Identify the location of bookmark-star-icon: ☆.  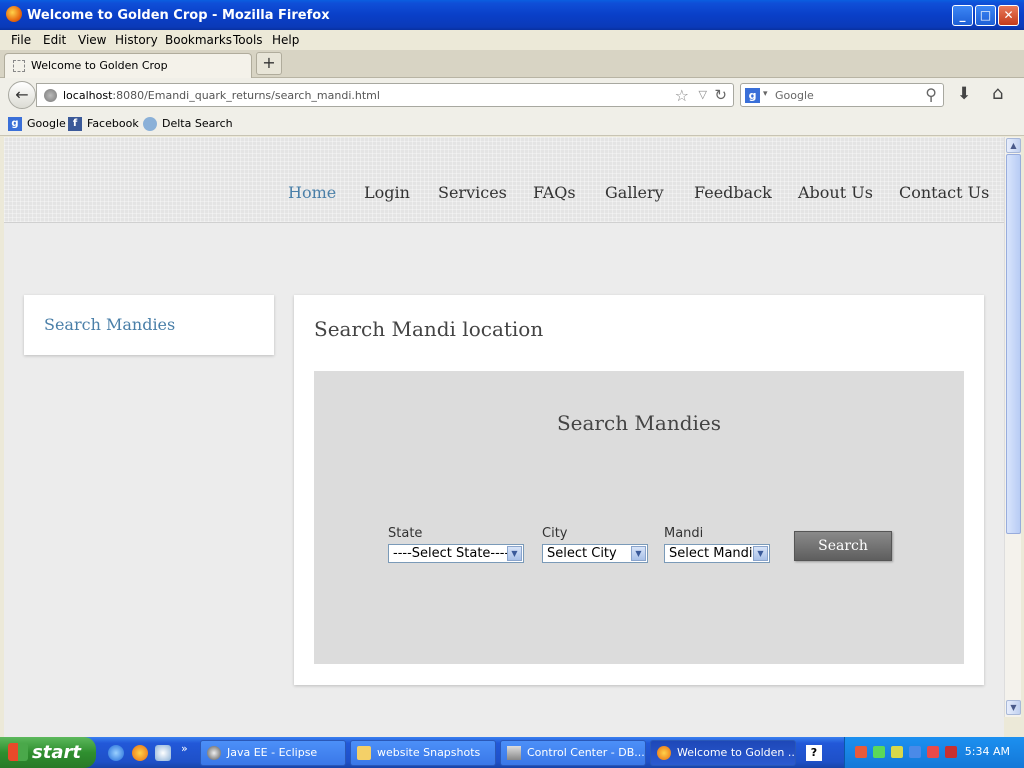
(682, 95).